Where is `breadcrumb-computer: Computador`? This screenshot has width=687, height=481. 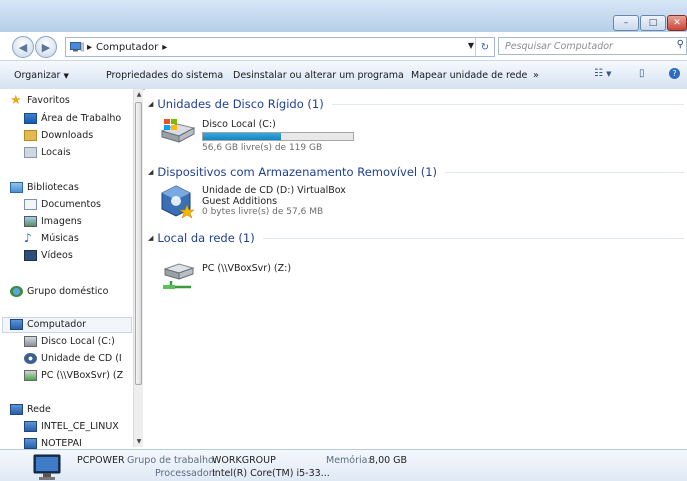 breadcrumb-computer: Computador is located at coordinates (127, 47).